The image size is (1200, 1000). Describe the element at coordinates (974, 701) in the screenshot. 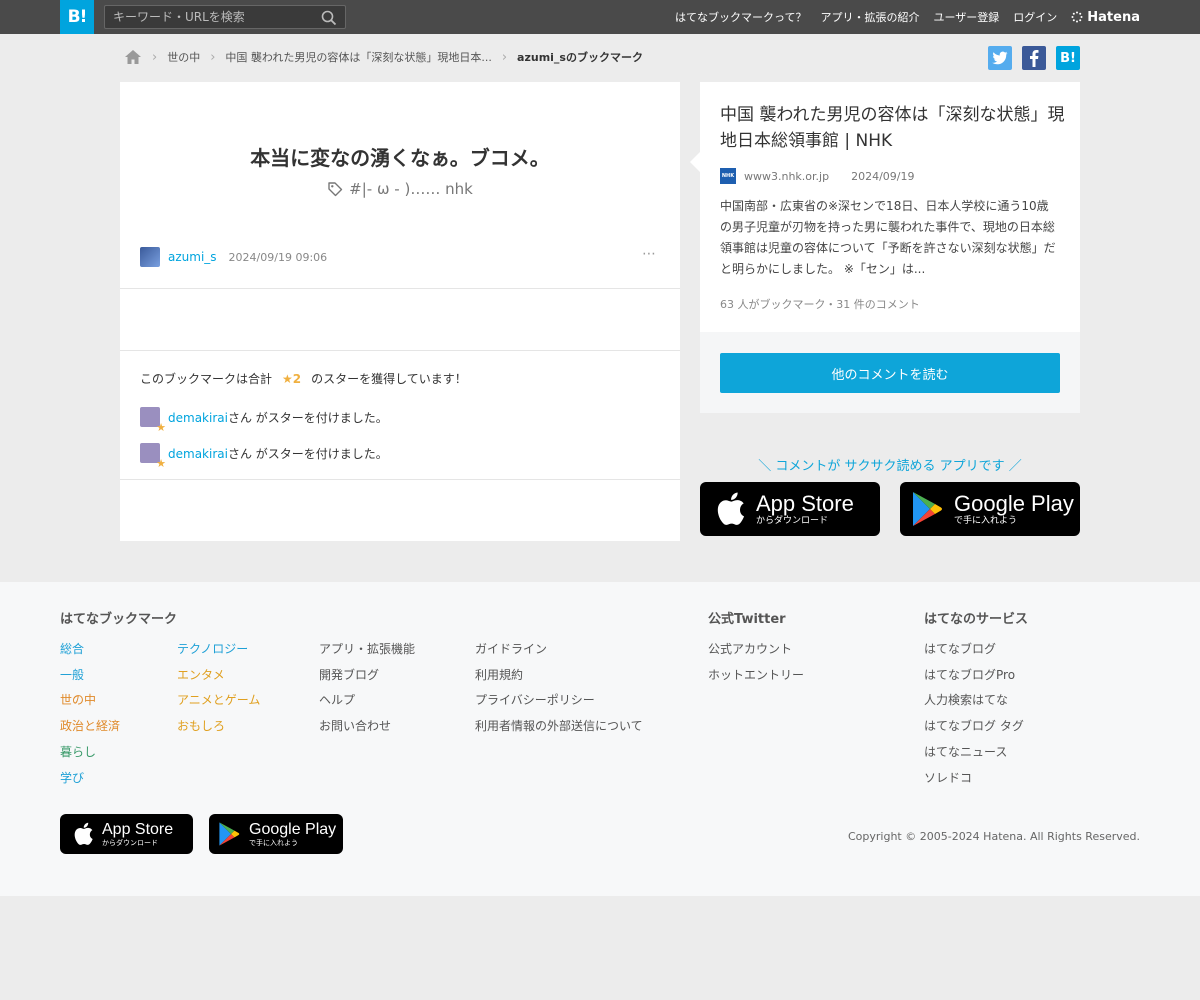

I see `footer-link: 人力検索はてな` at that location.